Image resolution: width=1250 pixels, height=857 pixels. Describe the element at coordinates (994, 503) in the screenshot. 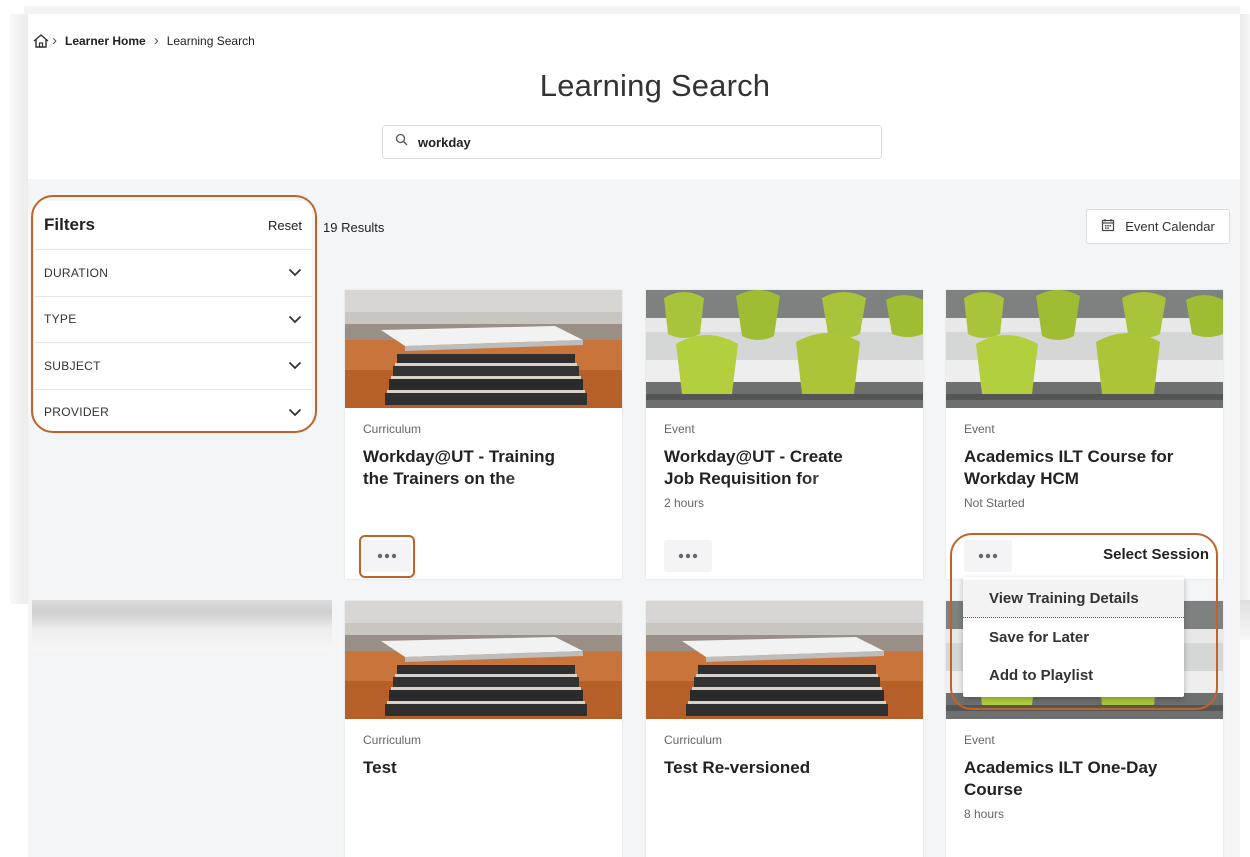

I see `card-status: Not Started` at that location.